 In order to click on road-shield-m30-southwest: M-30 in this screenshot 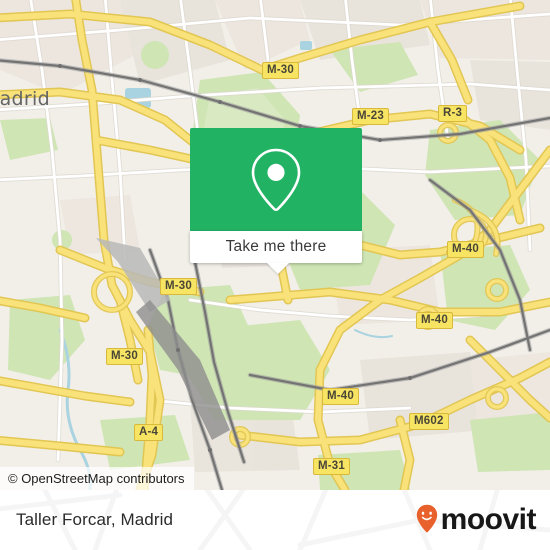, I will do `click(125, 356)`.